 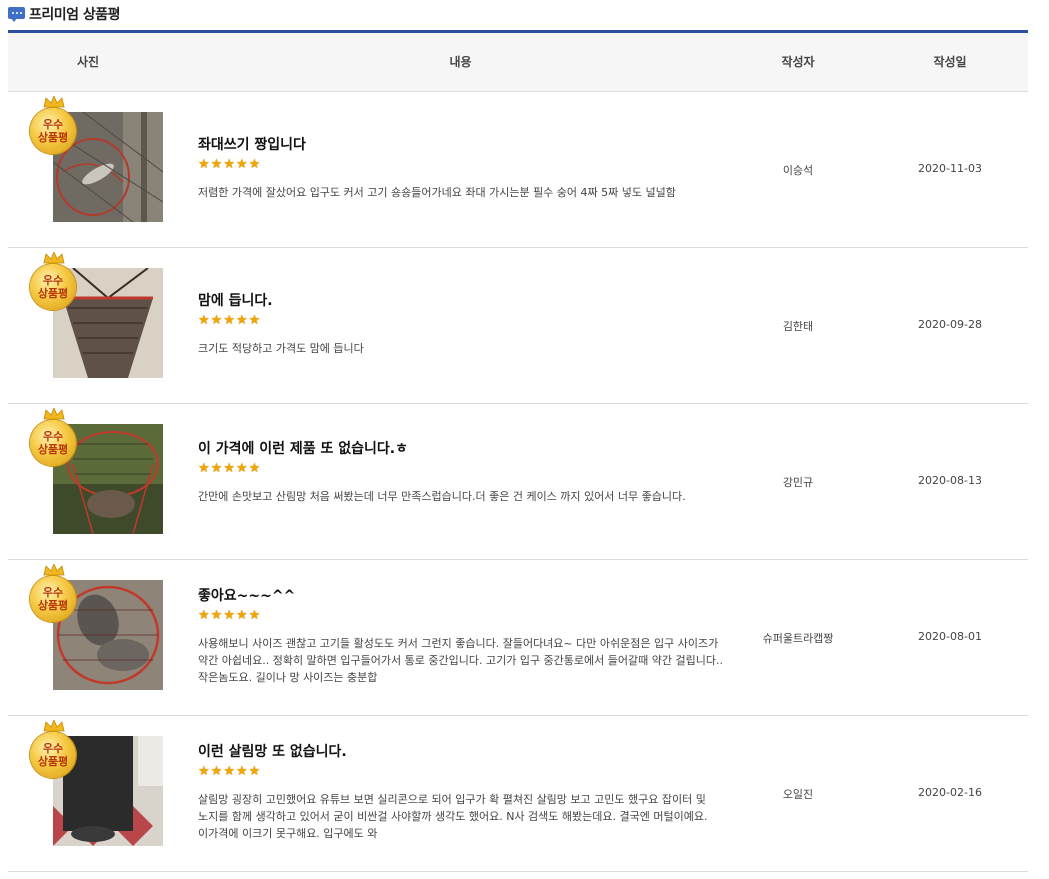 What do you see at coordinates (798, 326) in the screenshot?
I see `review-author: 김한태` at bounding box center [798, 326].